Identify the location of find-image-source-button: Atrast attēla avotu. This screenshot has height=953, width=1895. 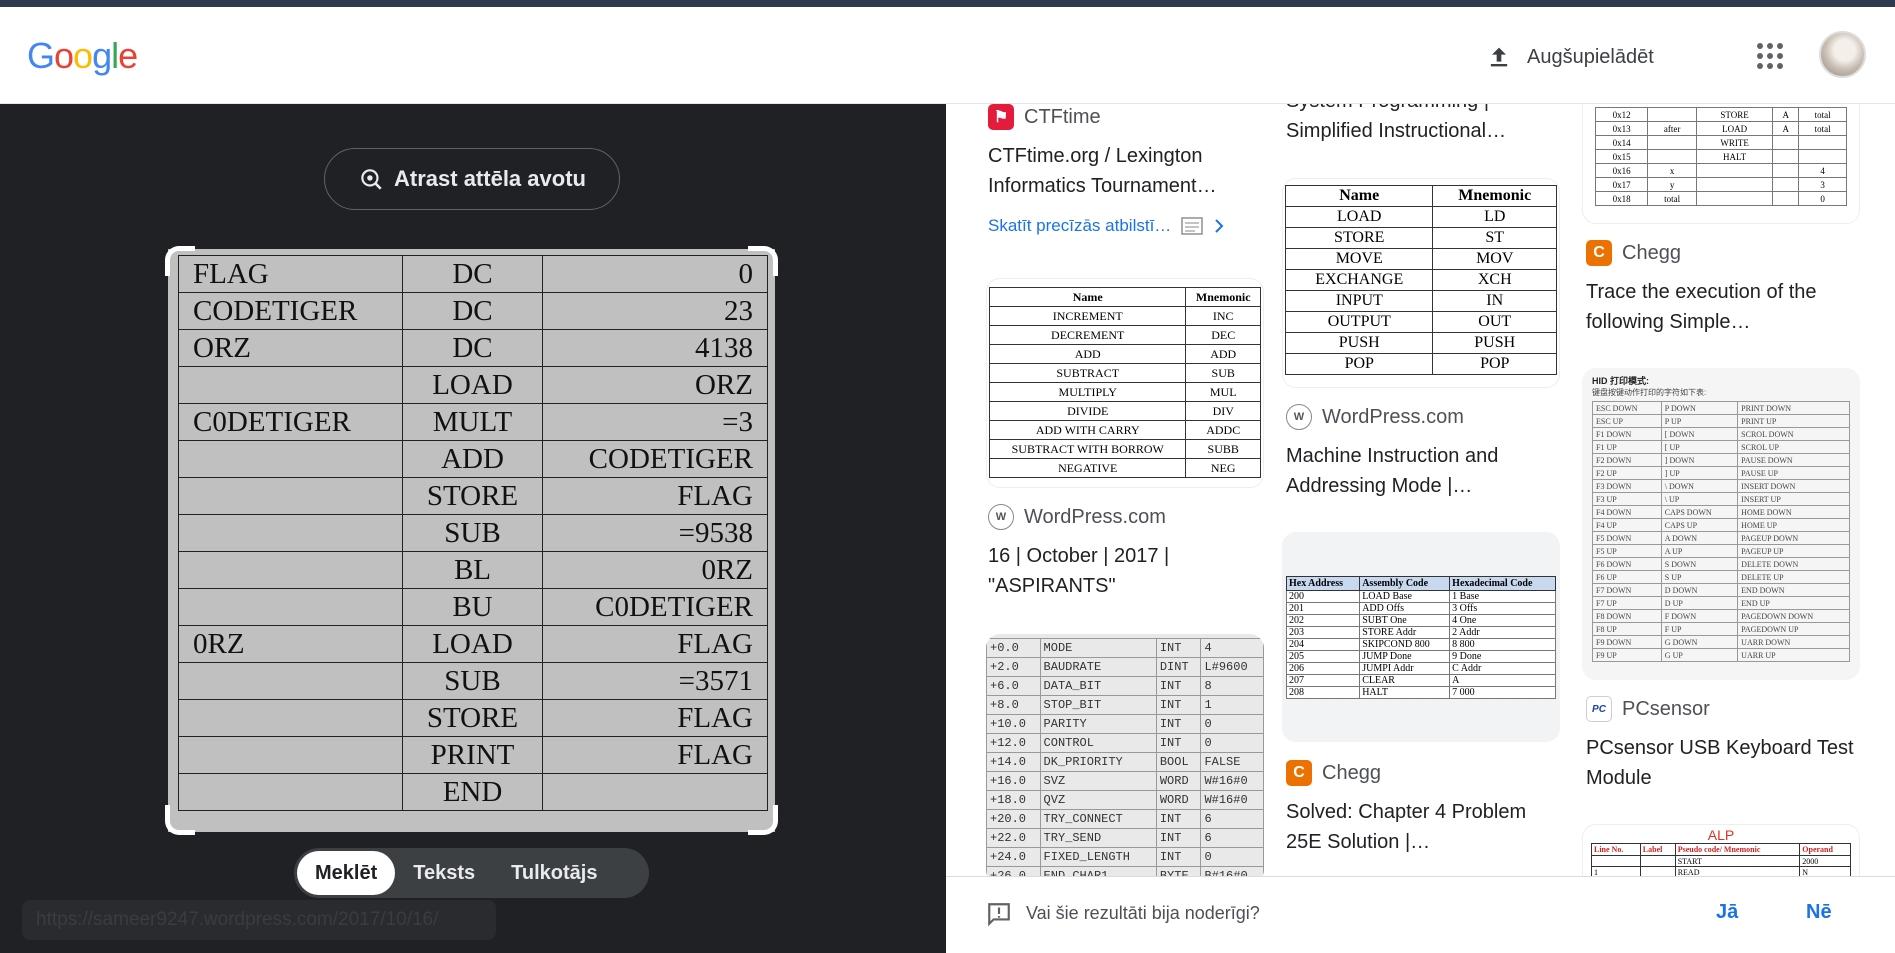
(472, 179).